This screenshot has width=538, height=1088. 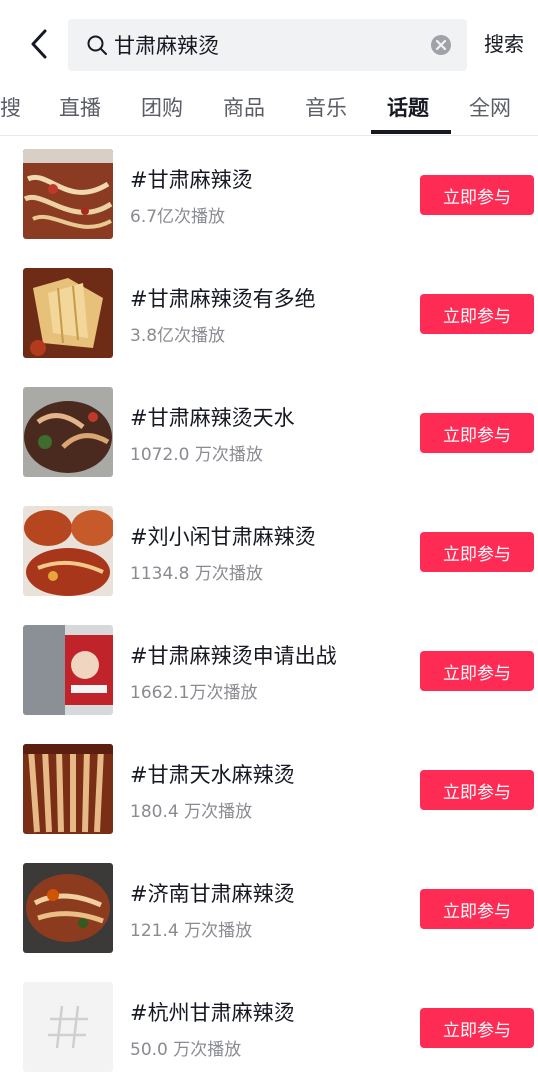 I want to click on hashtag-icon, so click(x=68, y=1027).